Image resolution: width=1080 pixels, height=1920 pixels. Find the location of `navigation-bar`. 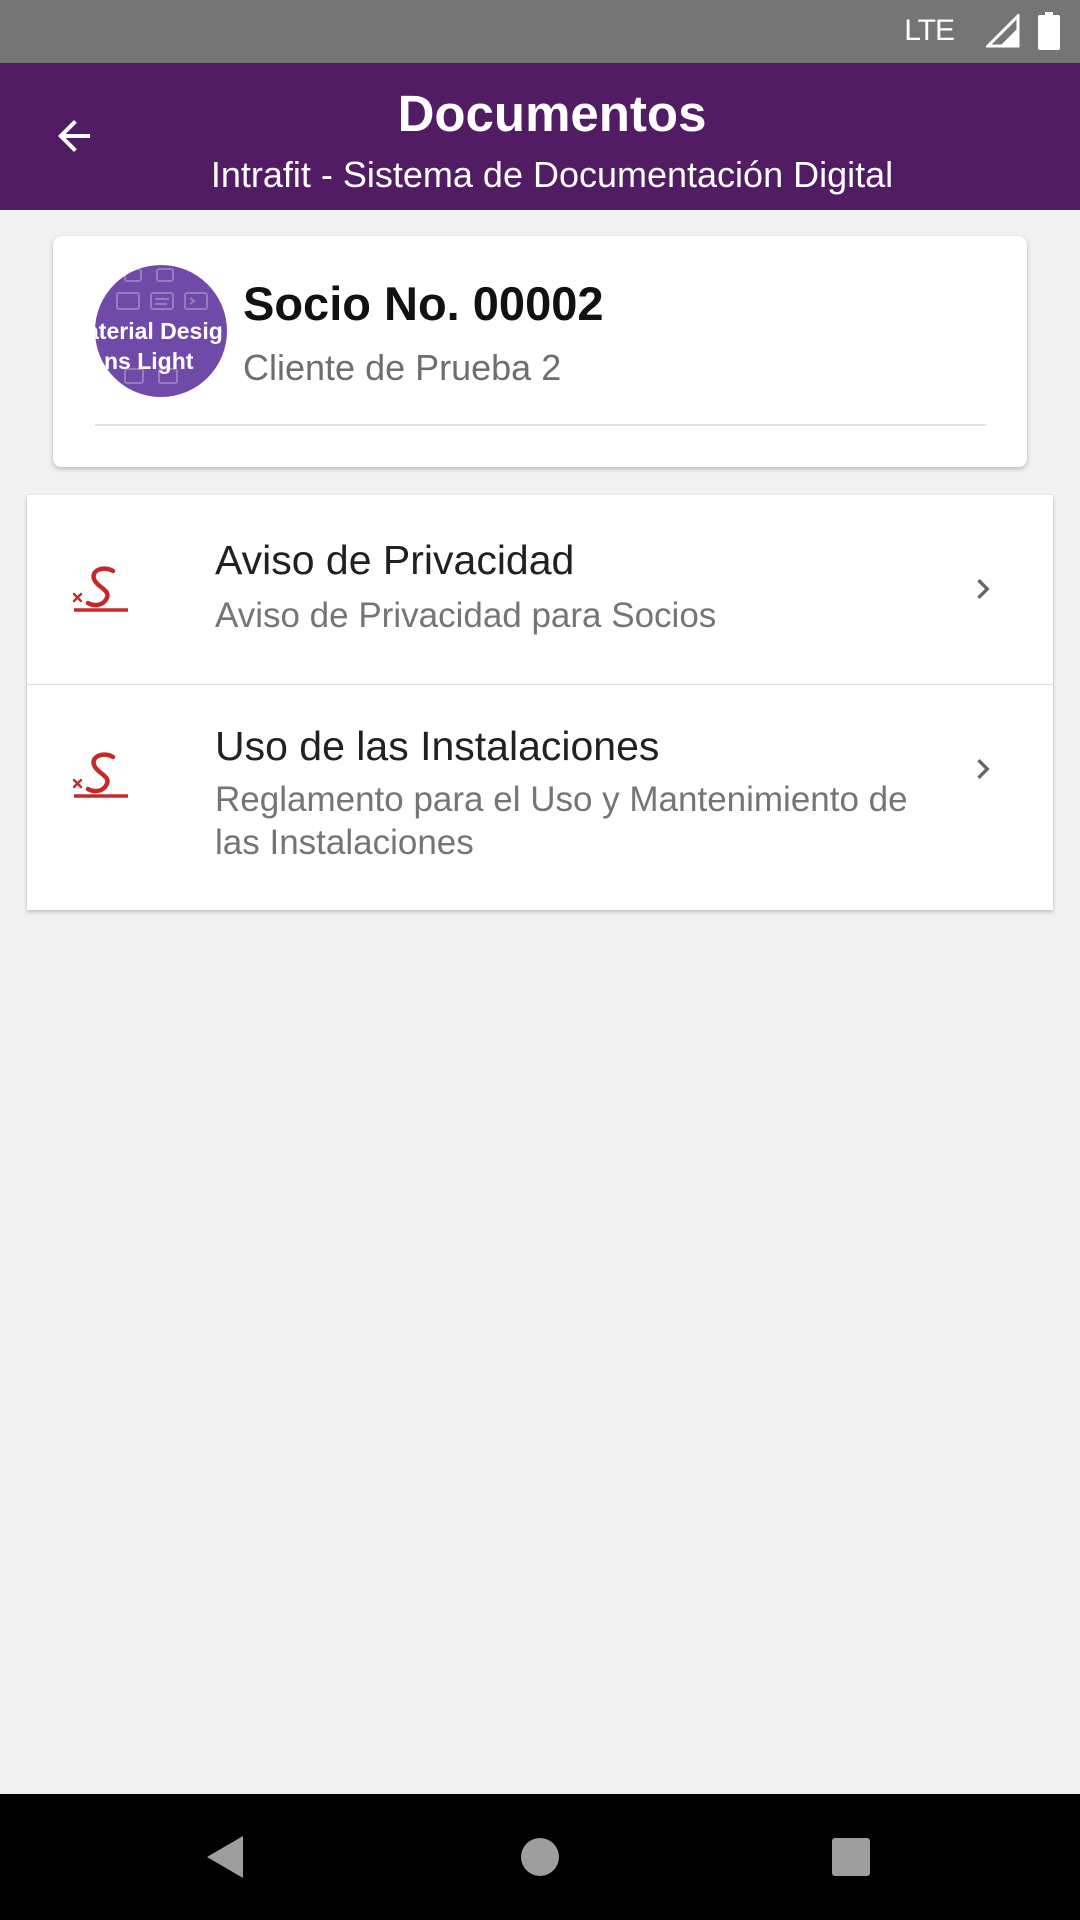

navigation-bar is located at coordinates (540, 1857).